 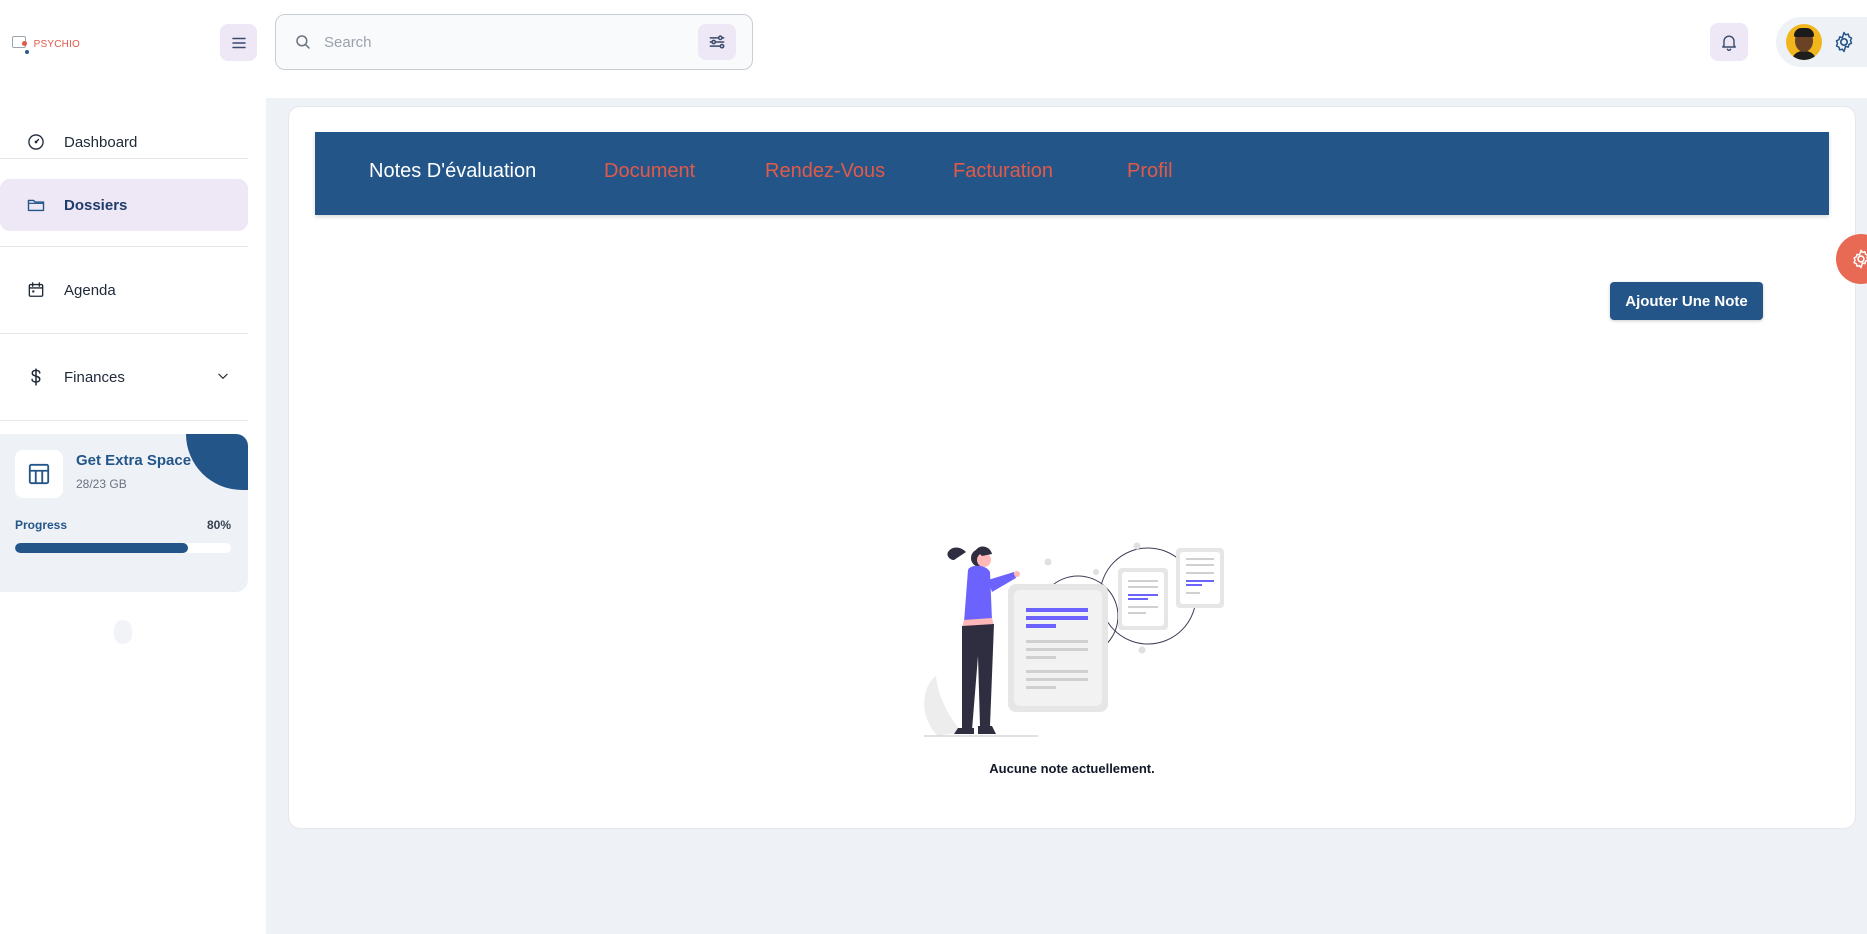 I want to click on search-input, so click(x=494, y=42).